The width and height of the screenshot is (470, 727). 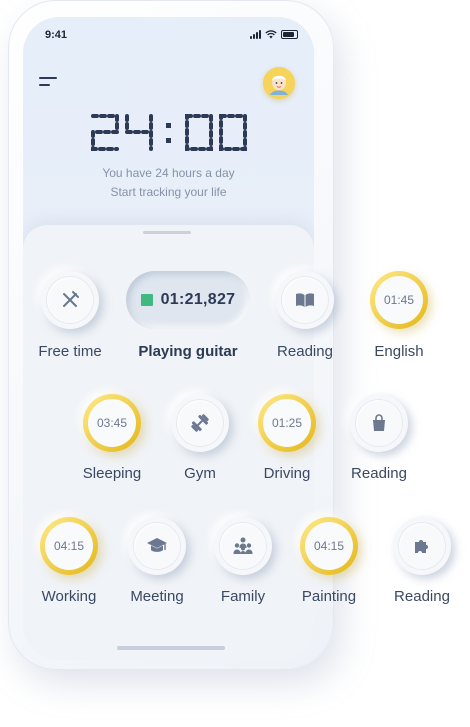 I want to click on recording-indicator, so click(x=146, y=300).